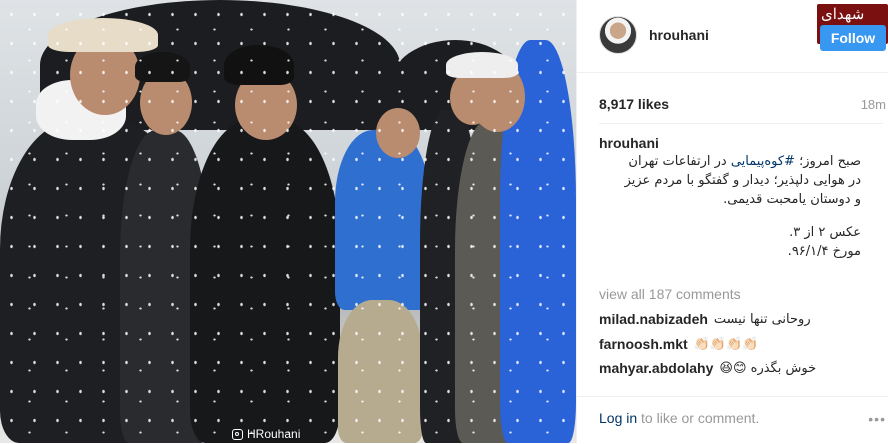 This screenshot has height=444, width=888. What do you see at coordinates (853, 38) in the screenshot?
I see `follow-button: Follow` at bounding box center [853, 38].